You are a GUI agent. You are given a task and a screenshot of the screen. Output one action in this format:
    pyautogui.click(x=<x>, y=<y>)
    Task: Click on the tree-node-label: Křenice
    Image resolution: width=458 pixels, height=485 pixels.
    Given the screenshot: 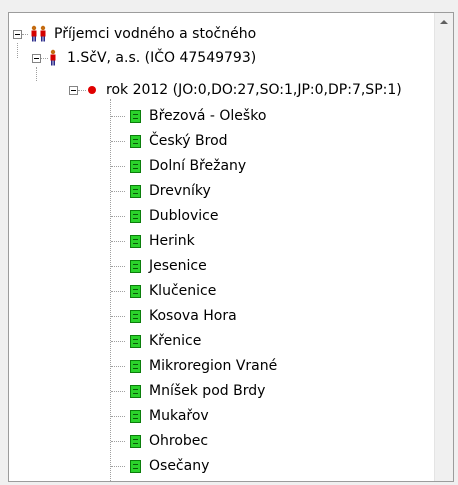 What is the action you would take?
    pyautogui.click(x=175, y=341)
    